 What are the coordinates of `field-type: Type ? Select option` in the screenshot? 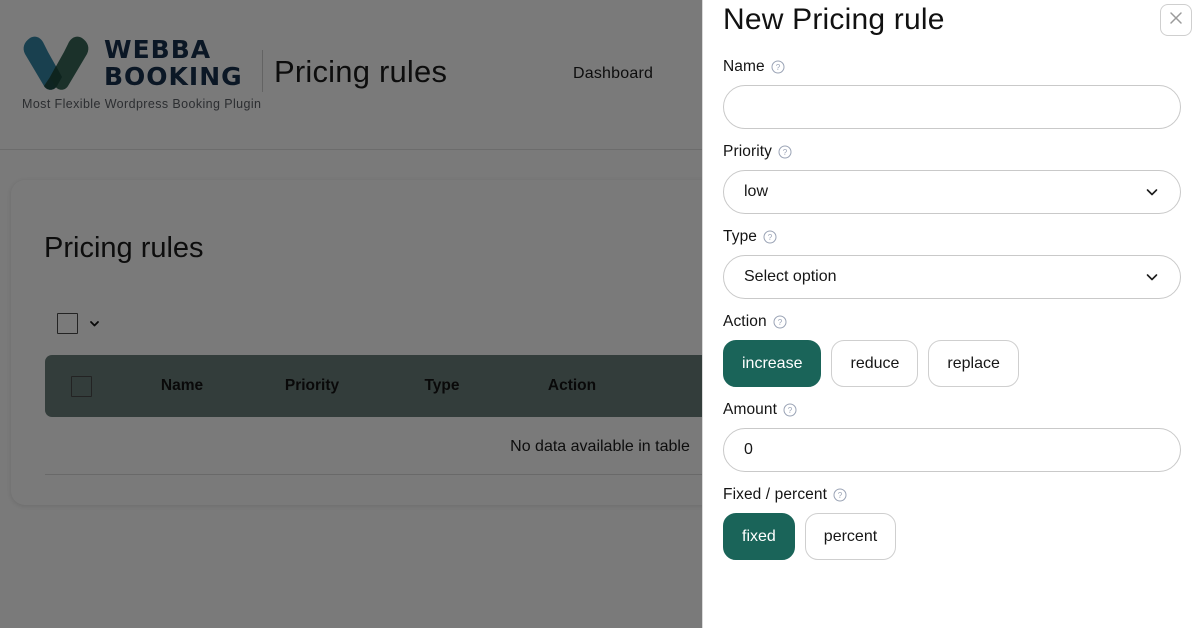 It's located at (951, 263).